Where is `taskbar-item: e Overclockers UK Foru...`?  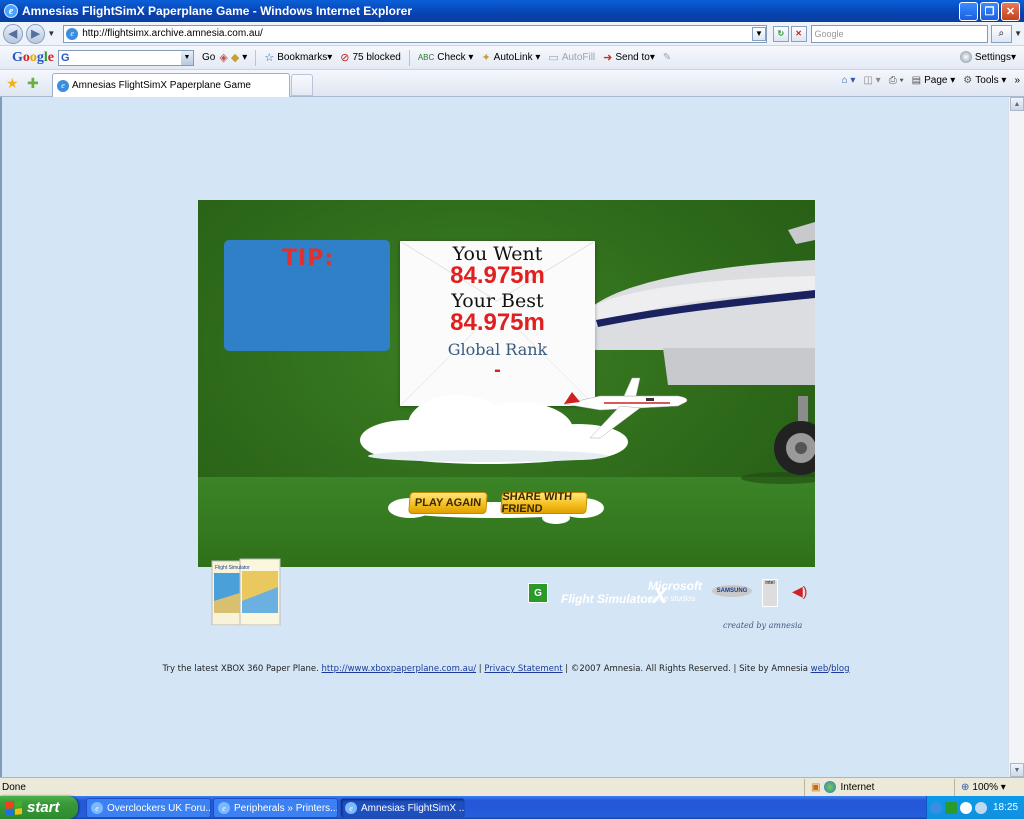 taskbar-item: e Overclockers UK Foru... is located at coordinates (148, 808).